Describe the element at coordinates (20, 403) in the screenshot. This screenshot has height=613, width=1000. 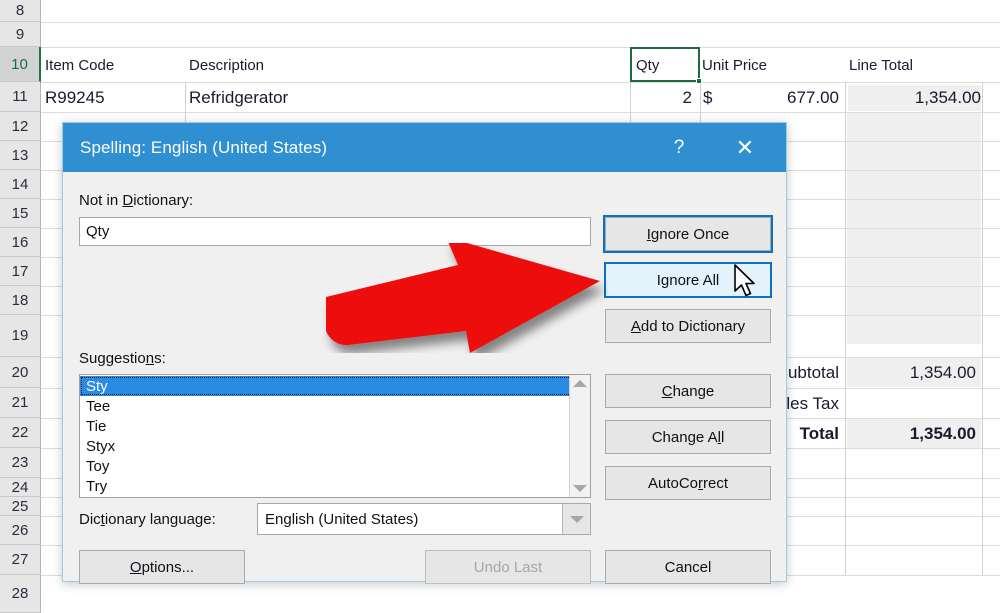
I see `row-header-21: 21` at that location.